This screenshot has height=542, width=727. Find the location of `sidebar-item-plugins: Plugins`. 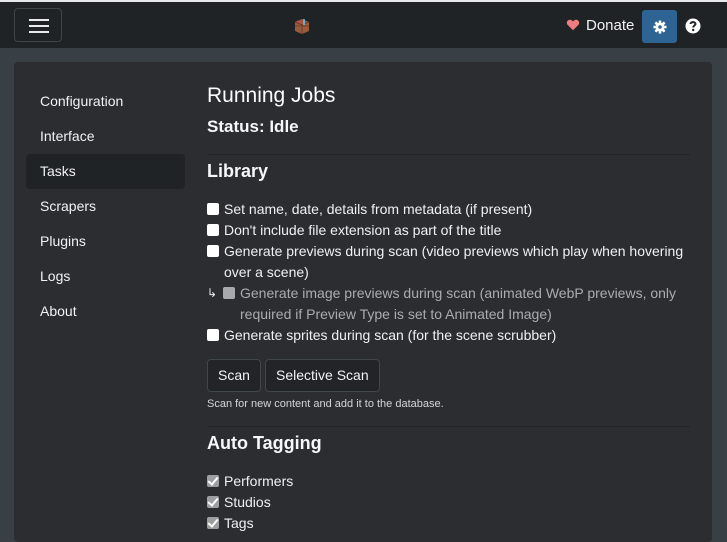

sidebar-item-plugins: Plugins is located at coordinates (105, 241).